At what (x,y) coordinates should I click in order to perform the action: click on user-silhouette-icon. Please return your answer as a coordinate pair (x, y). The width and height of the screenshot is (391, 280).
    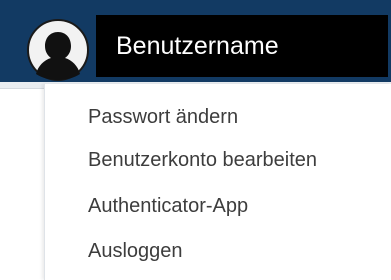
    Looking at the image, I should click on (58, 50).